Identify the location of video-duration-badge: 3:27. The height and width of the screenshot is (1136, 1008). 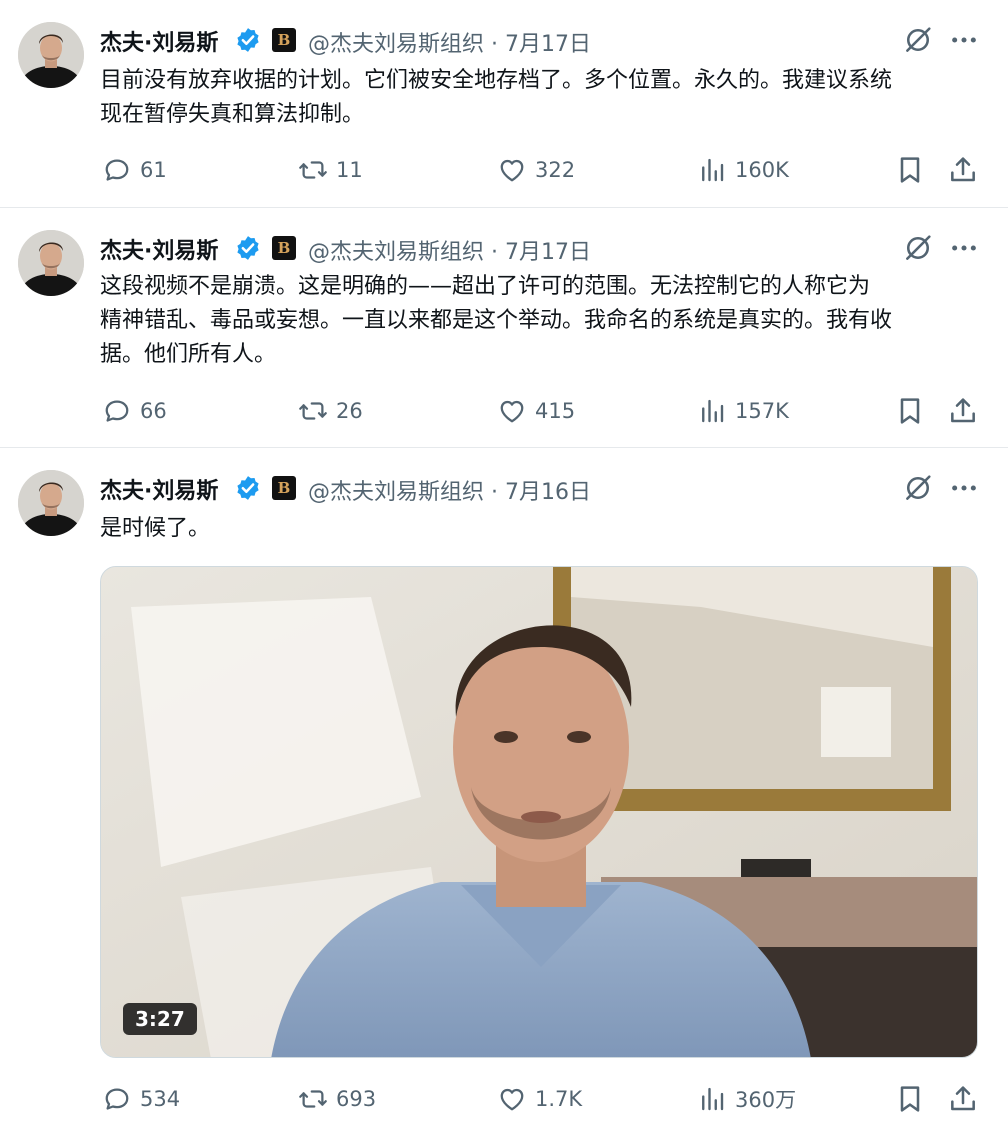
(160, 1019).